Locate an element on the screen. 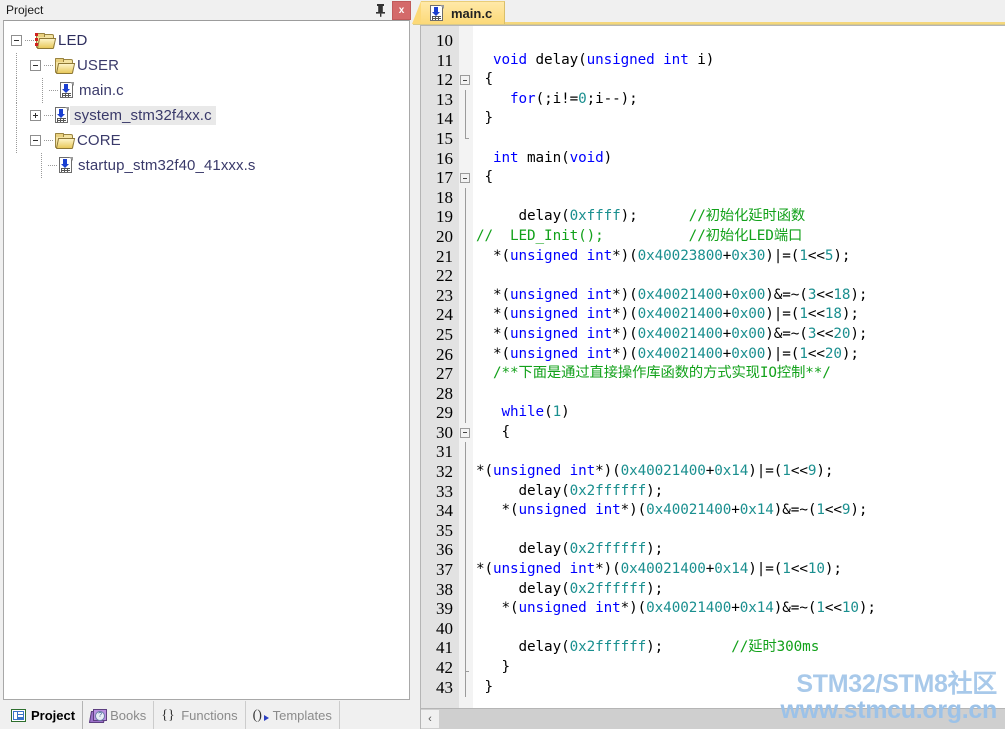  line-number: 11 is located at coordinates (444, 60).